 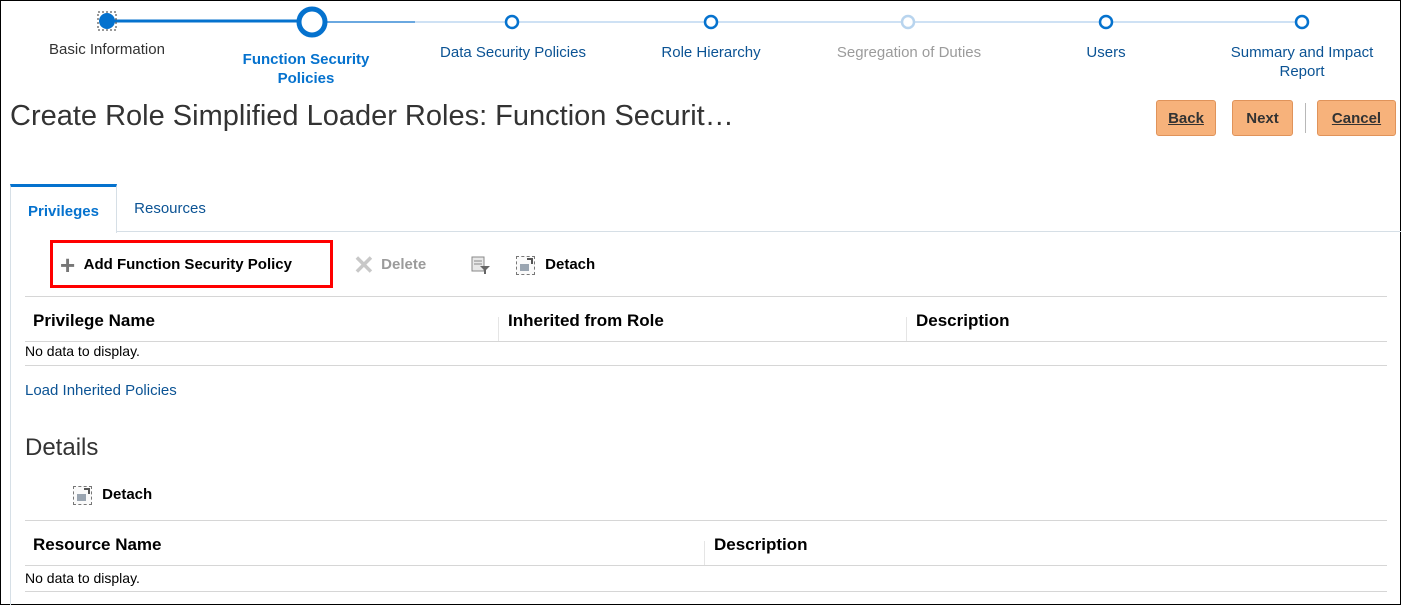 I want to click on load-inherited-policies-link: Load Inherited Policies, so click(x=101, y=390).